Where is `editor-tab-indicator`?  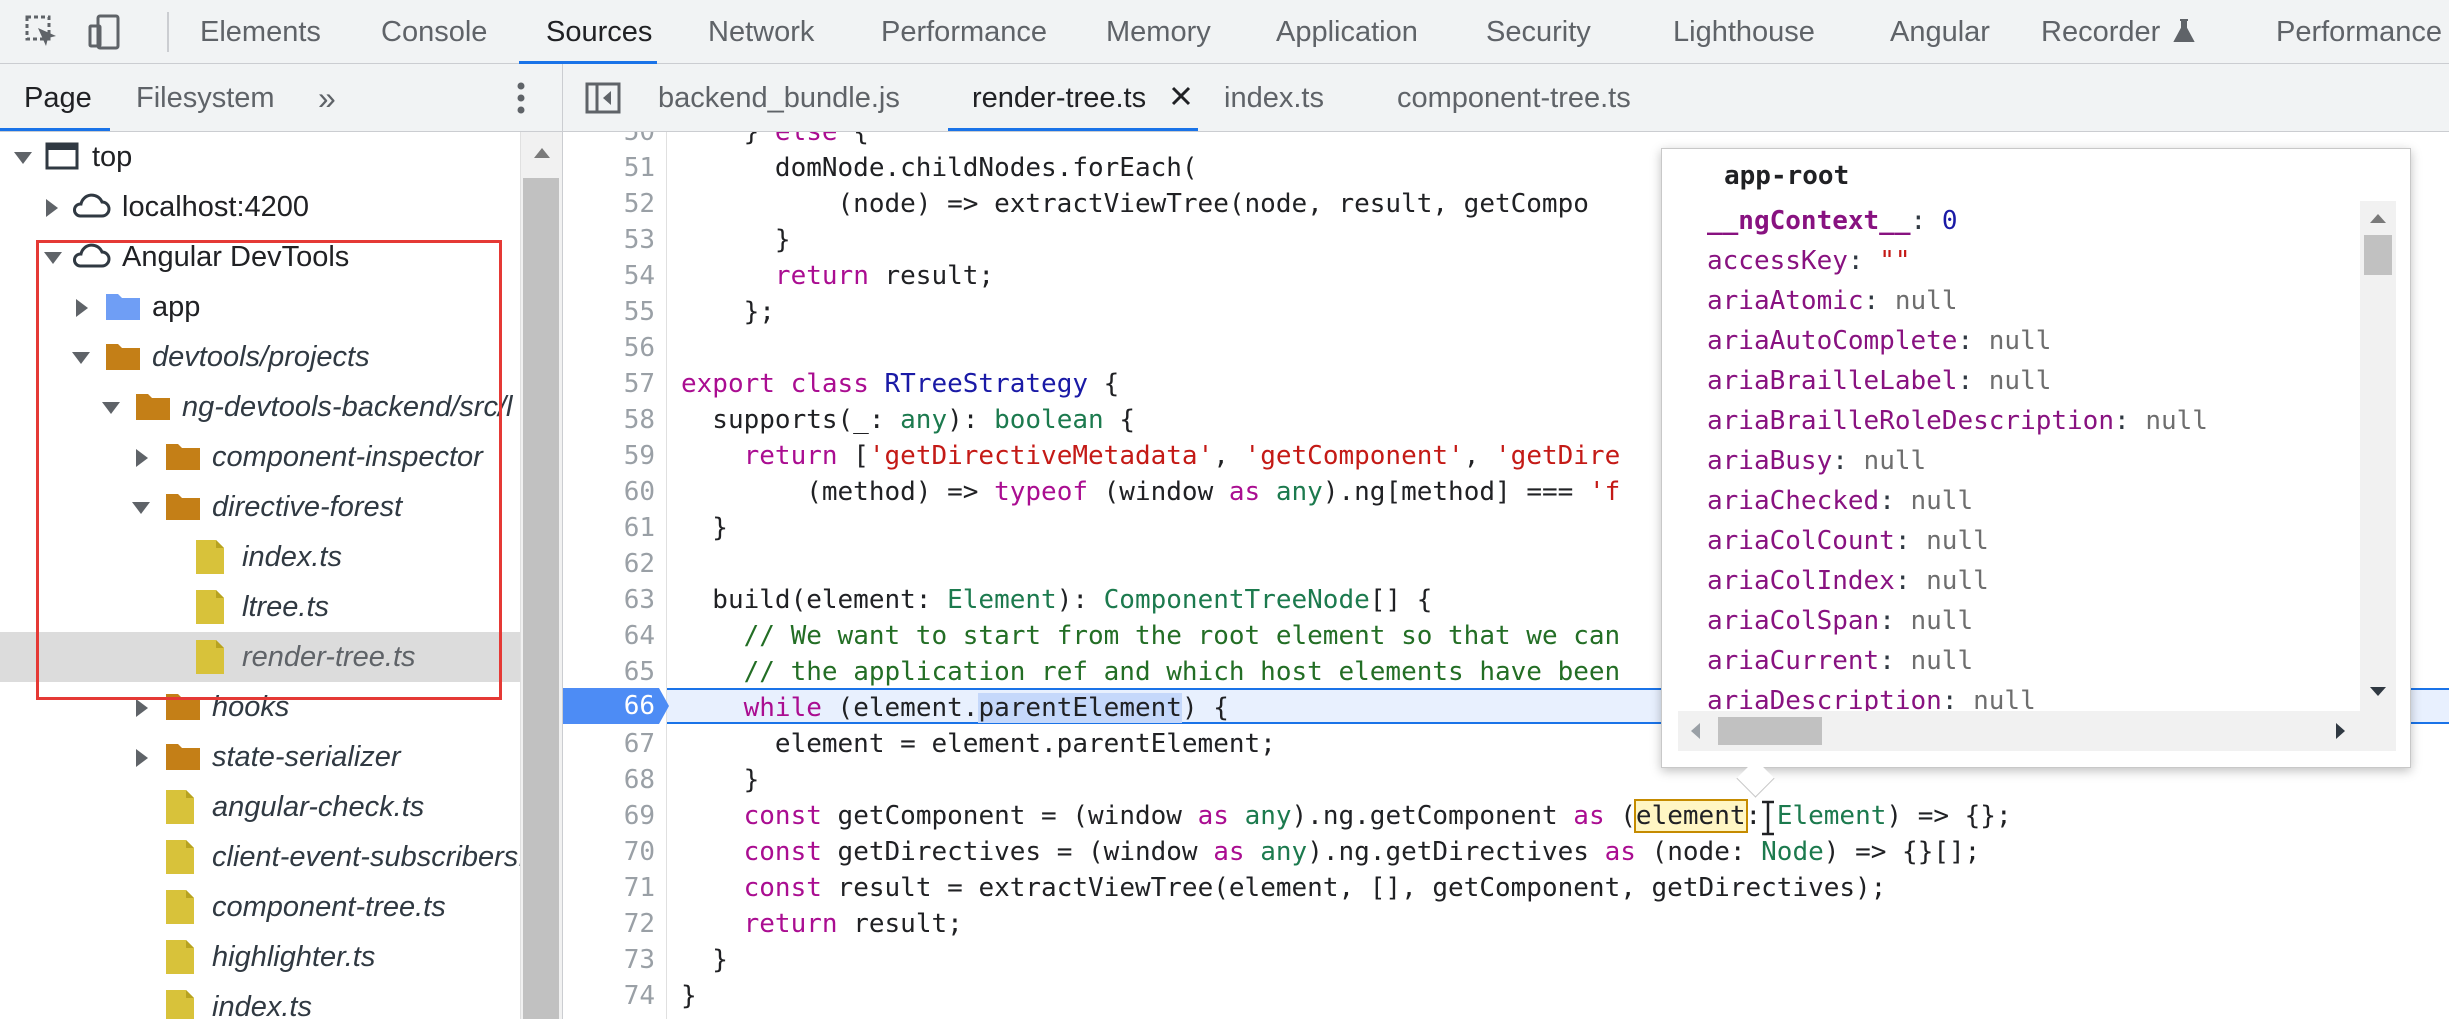
editor-tab-indicator is located at coordinates (1073, 129).